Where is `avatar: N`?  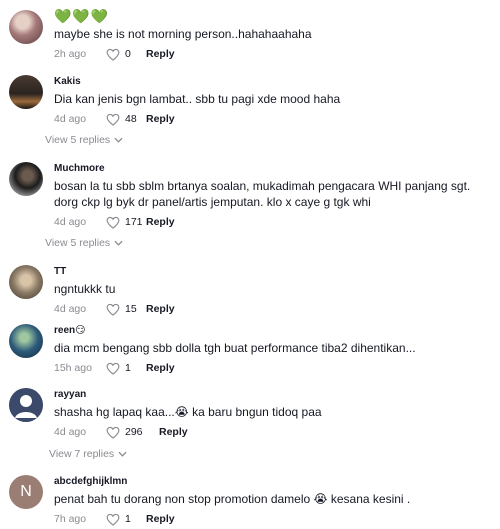 avatar: N is located at coordinates (26, 492).